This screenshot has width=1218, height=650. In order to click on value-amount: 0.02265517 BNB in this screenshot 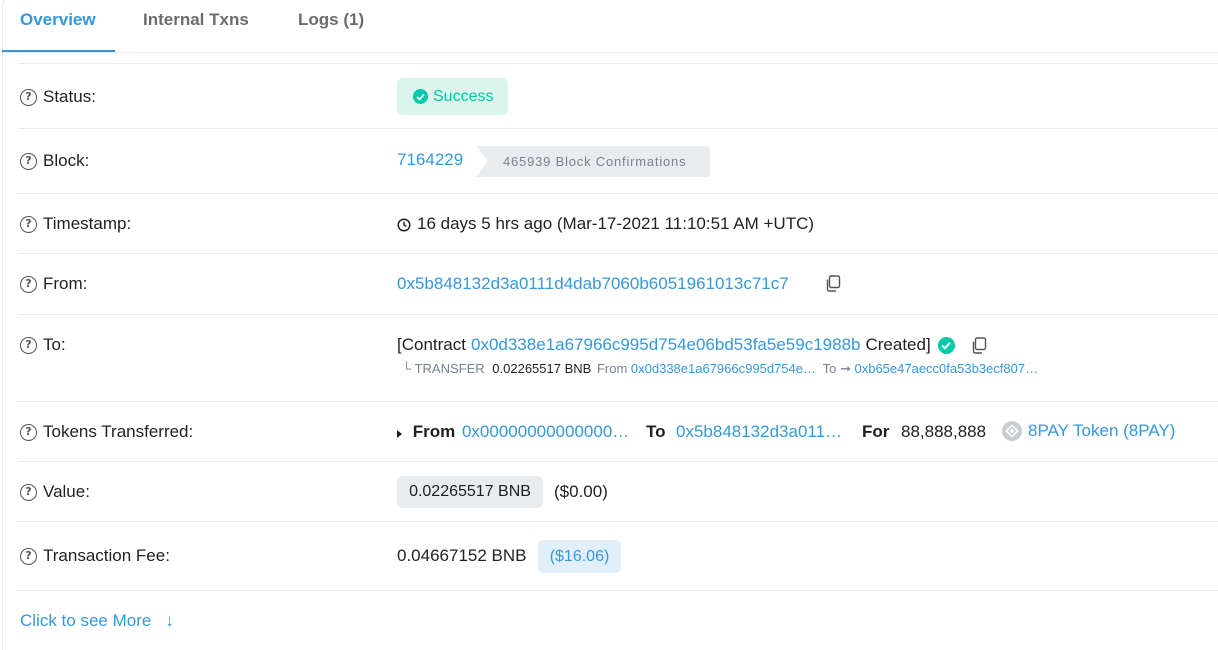, I will do `click(470, 491)`.